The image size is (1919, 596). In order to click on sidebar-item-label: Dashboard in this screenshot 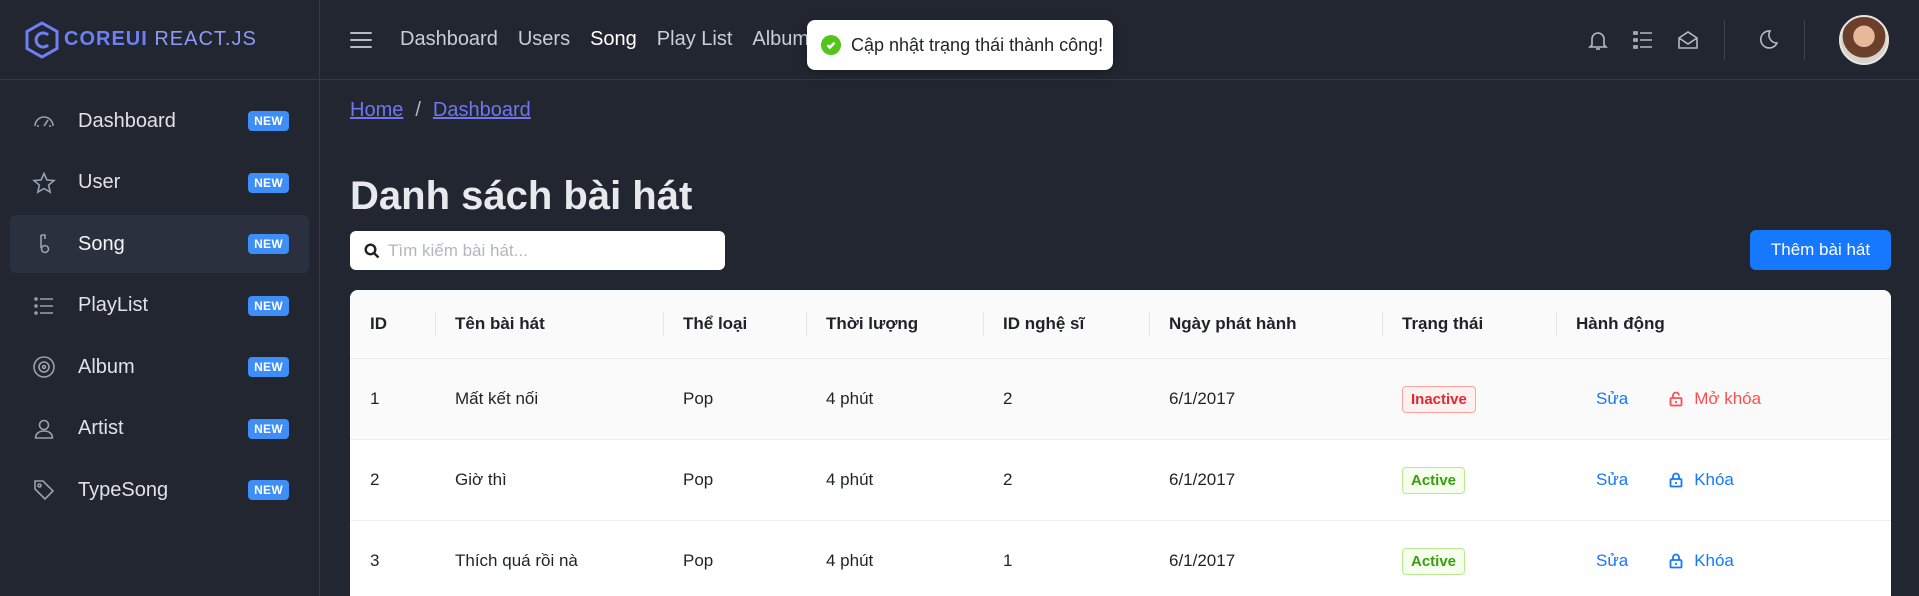, I will do `click(127, 120)`.